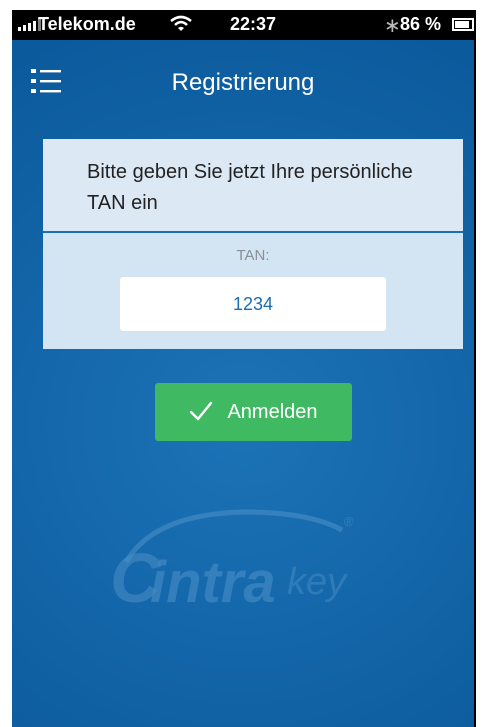 This screenshot has height=727, width=485. What do you see at coordinates (253, 255) in the screenshot?
I see `tan-label: TAN:` at bounding box center [253, 255].